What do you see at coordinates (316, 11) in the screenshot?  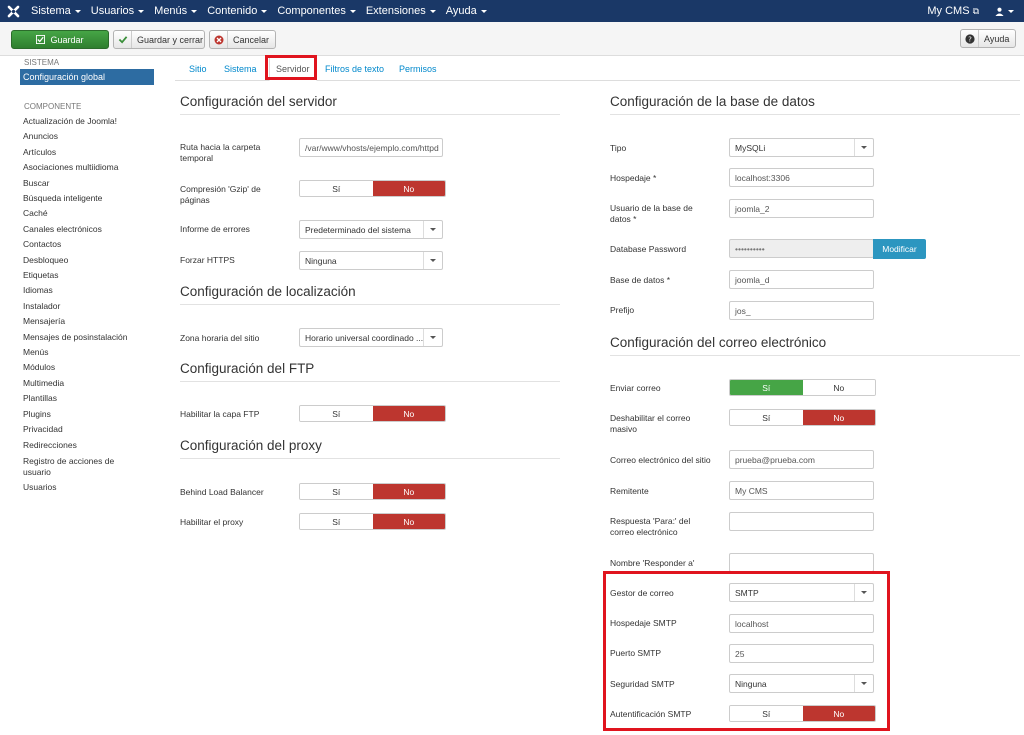 I see `menu-componentes: Componentes` at bounding box center [316, 11].